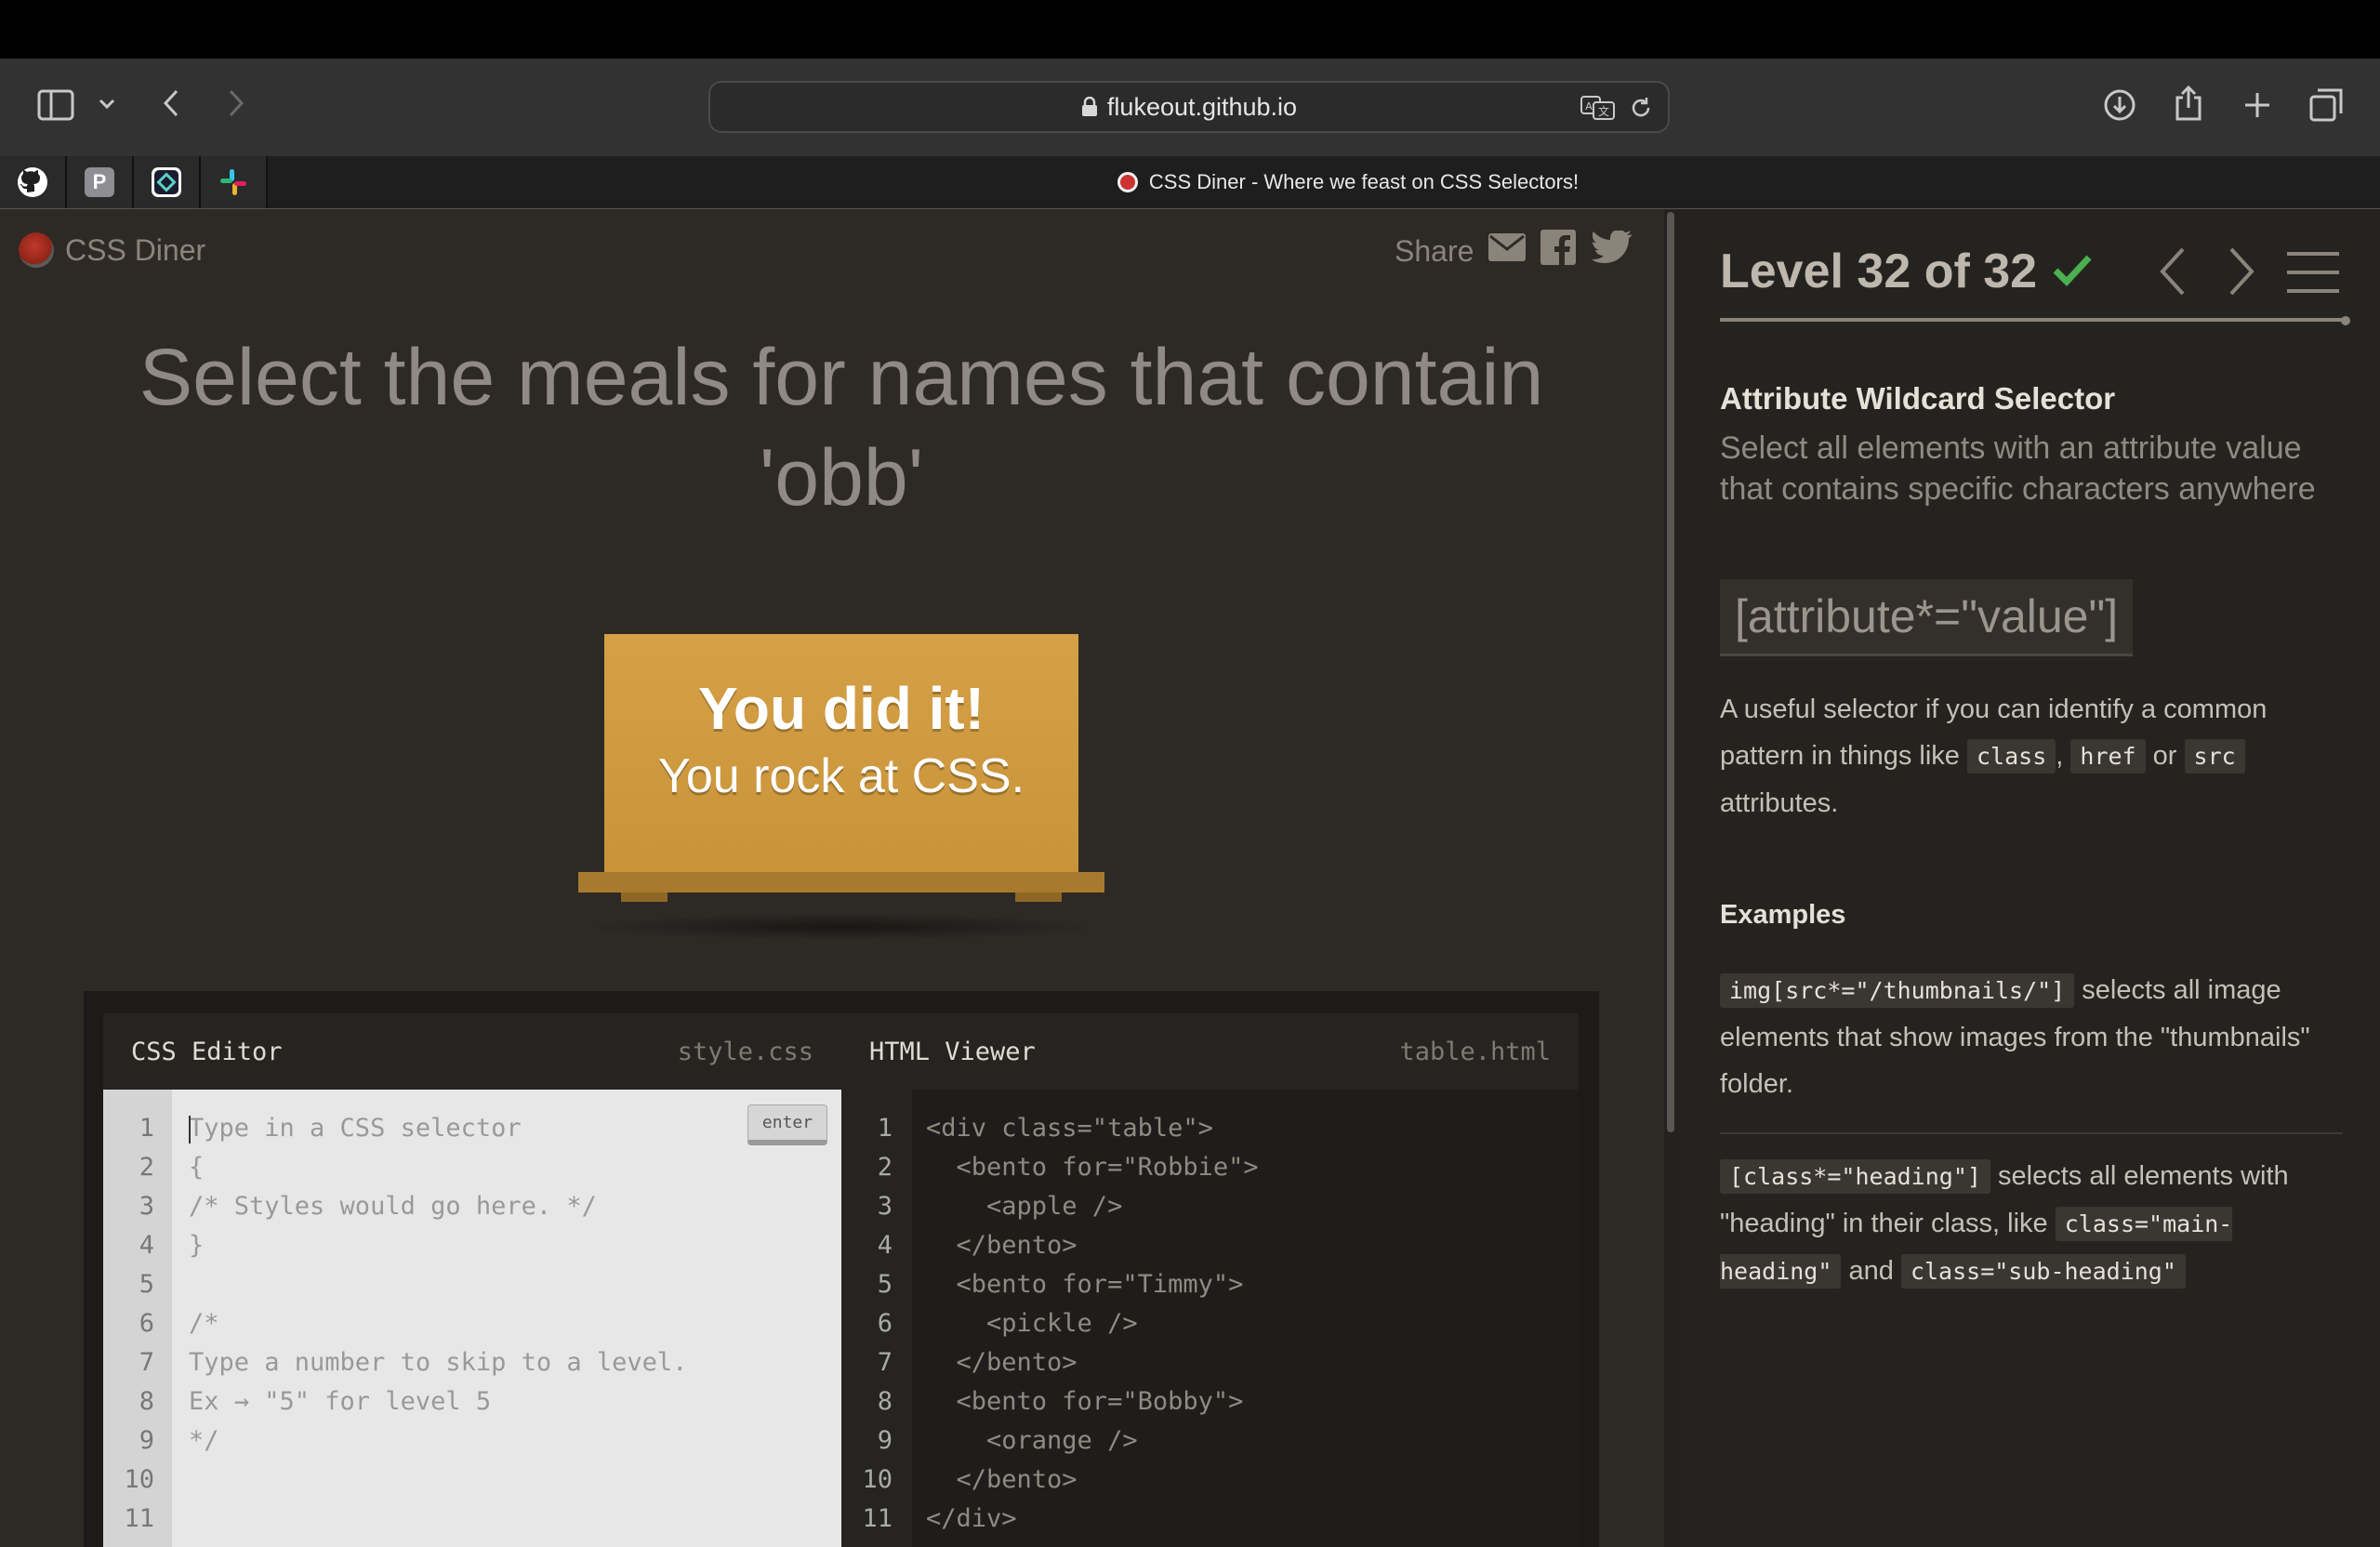 The height and width of the screenshot is (1547, 2380). What do you see at coordinates (1475, 1051) in the screenshot?
I see `html-viewer-filename: table.html` at bounding box center [1475, 1051].